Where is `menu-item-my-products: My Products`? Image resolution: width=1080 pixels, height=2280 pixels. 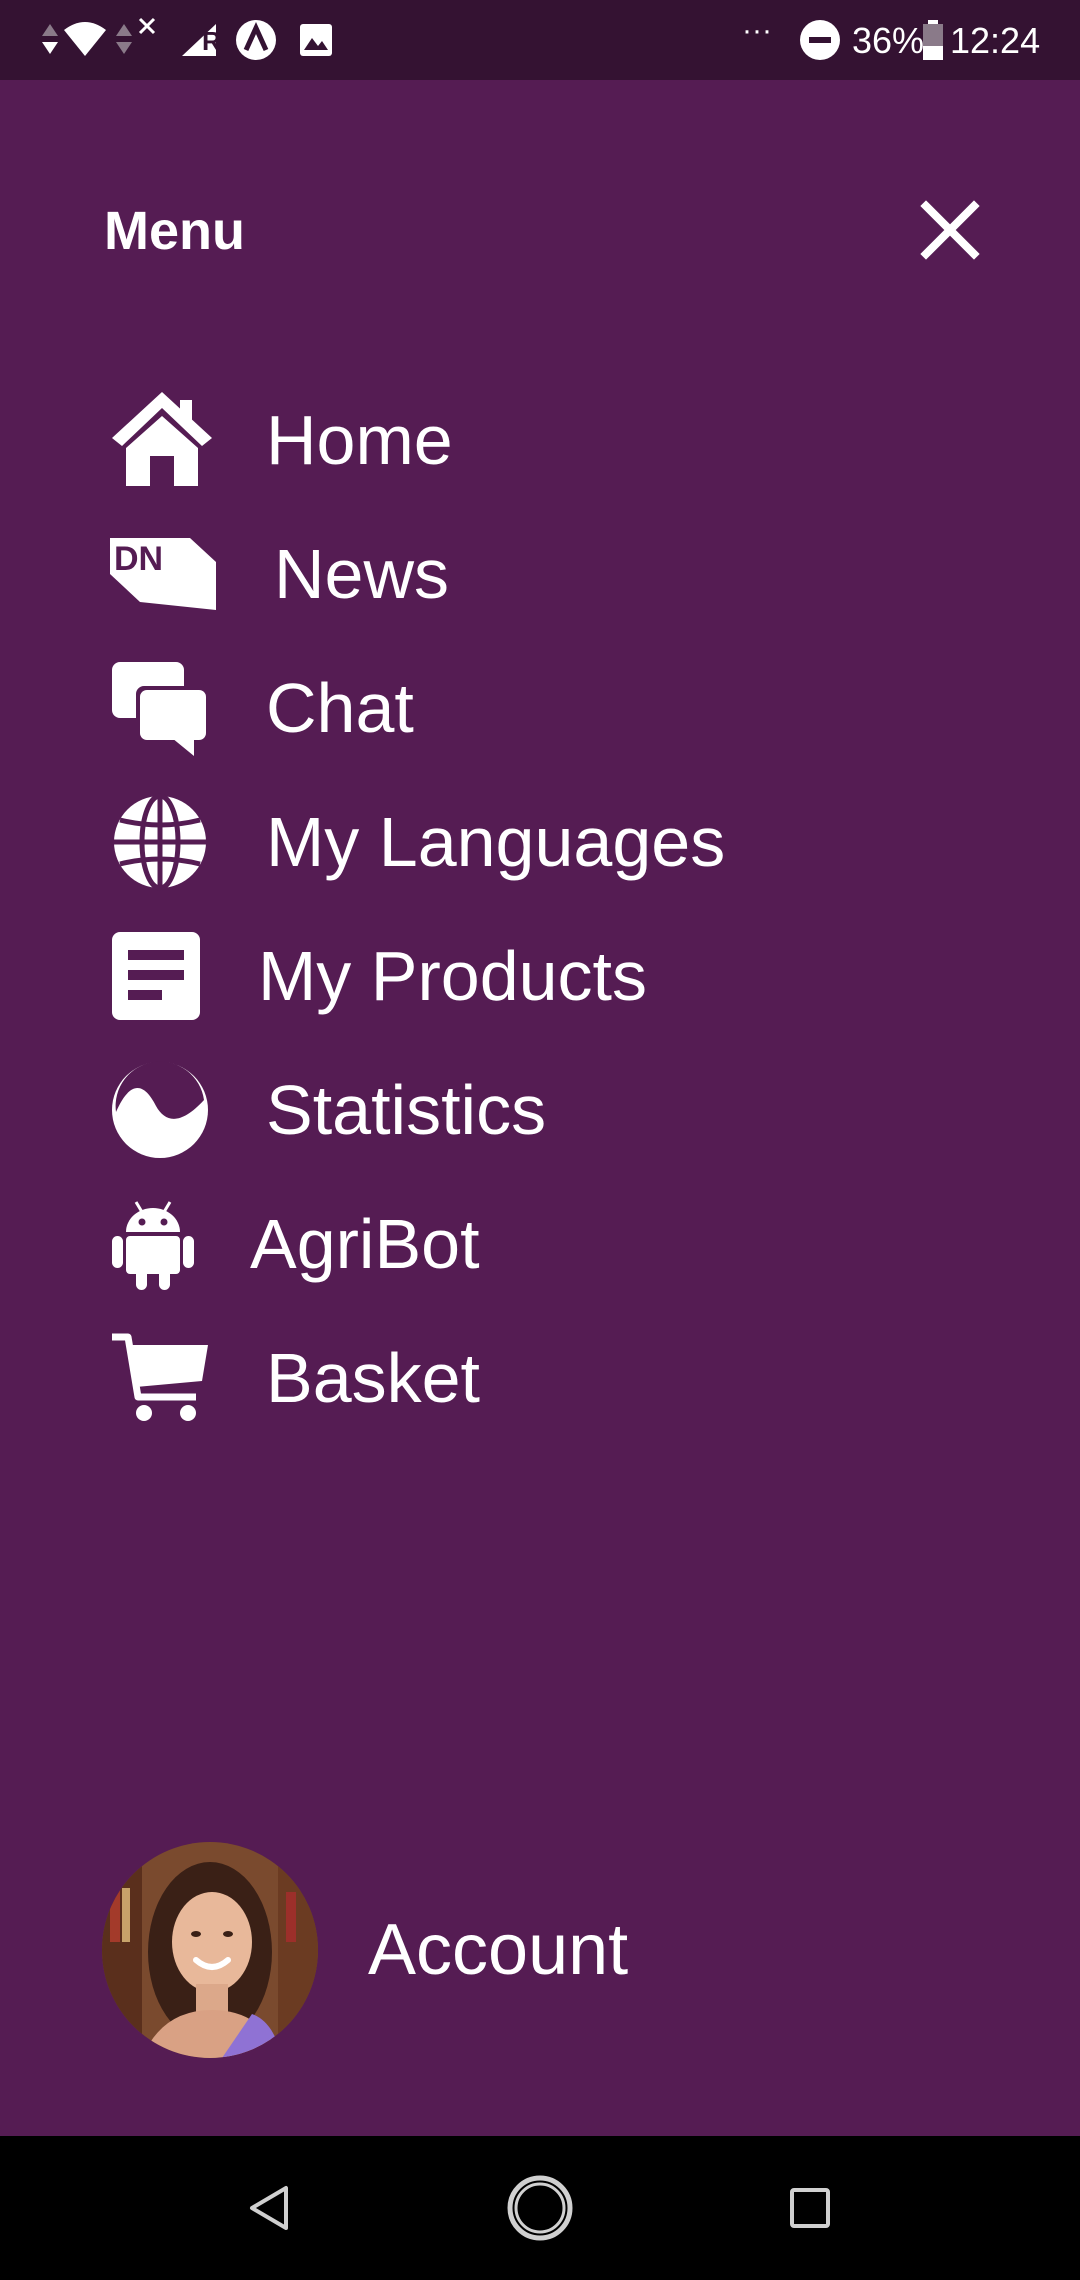 menu-item-my-products: My Products is located at coordinates (540, 976).